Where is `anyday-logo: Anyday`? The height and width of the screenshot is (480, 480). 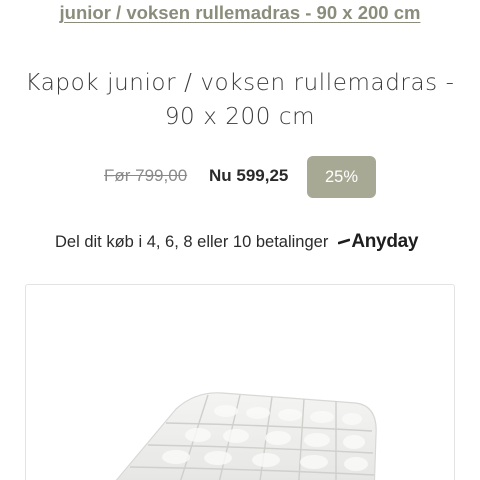
anyday-logo: Anyday is located at coordinates (378, 242).